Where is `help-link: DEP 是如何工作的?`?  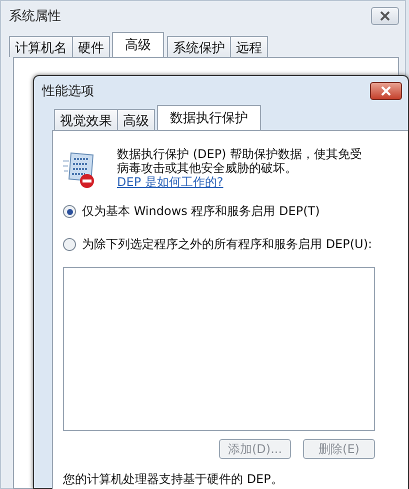 help-link: DEP 是如何工作的? is located at coordinates (170, 182).